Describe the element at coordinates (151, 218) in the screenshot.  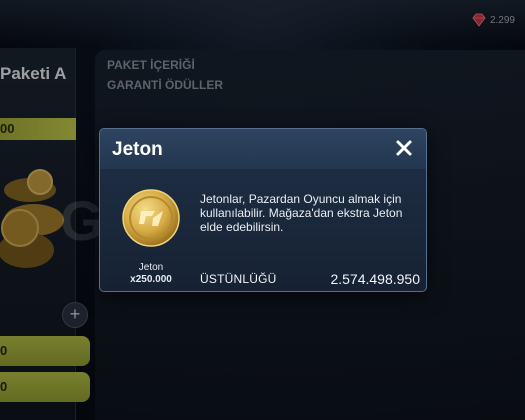
I see `coin-icon` at that location.